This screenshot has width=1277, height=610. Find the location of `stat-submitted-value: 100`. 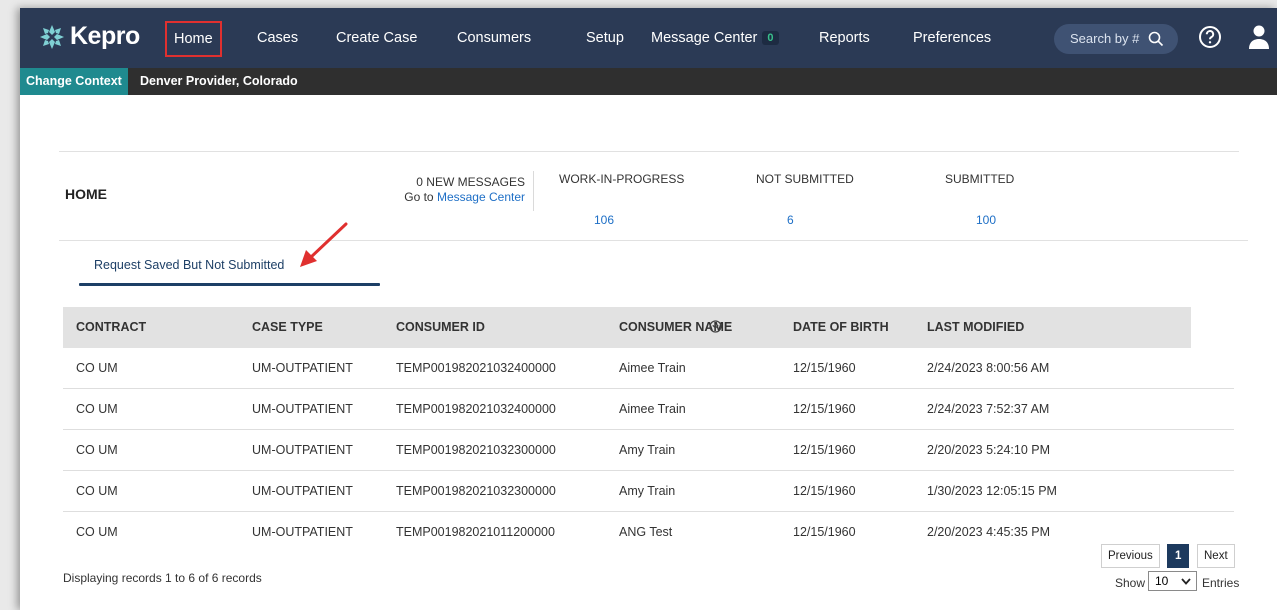

stat-submitted-value: 100 is located at coordinates (986, 220).